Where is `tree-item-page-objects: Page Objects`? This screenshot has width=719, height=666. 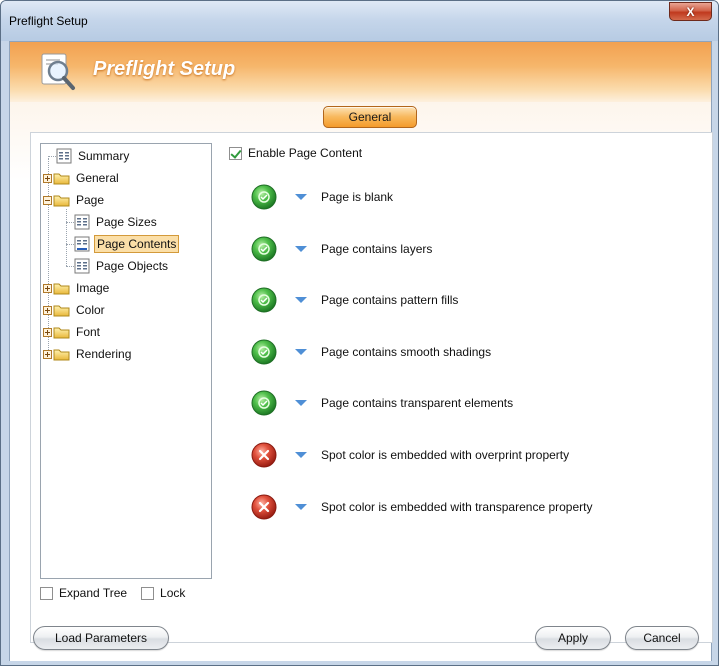
tree-item-page-objects: Page Objects is located at coordinates (122, 266).